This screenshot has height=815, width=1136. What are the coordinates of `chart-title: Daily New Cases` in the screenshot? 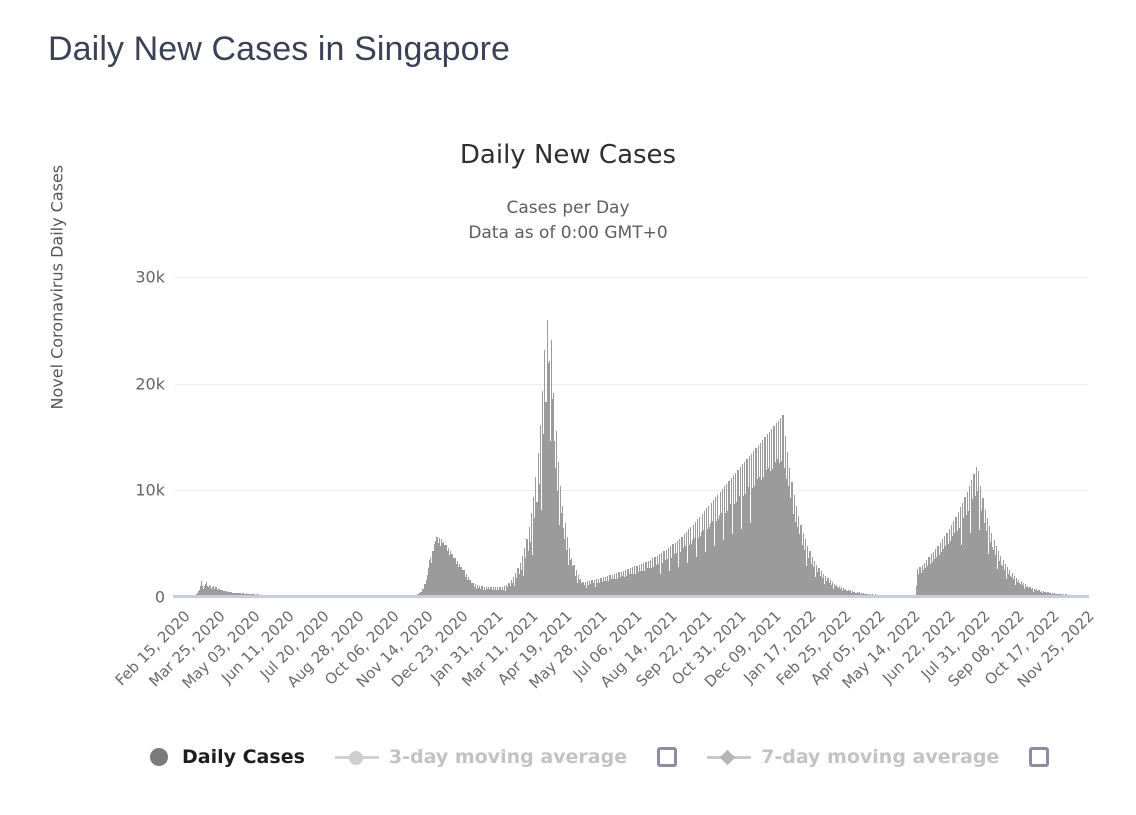 It's located at (568, 155).